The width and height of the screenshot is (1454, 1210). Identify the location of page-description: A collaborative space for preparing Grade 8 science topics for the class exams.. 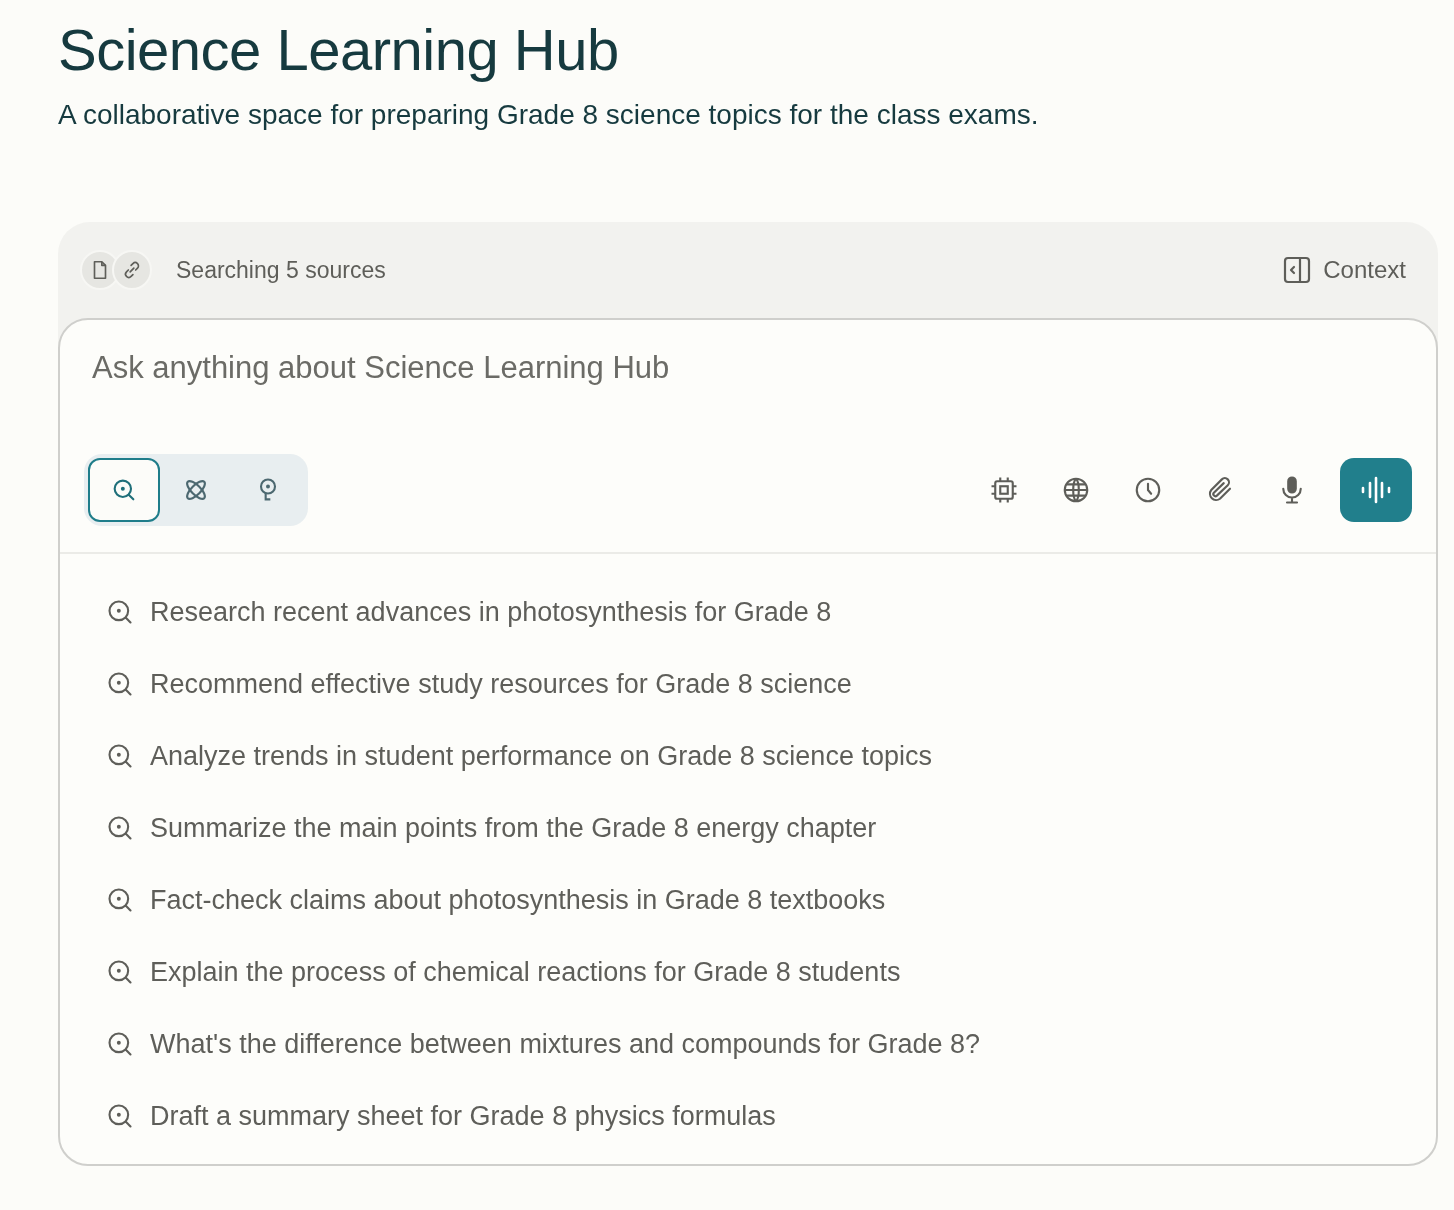
(549, 115).